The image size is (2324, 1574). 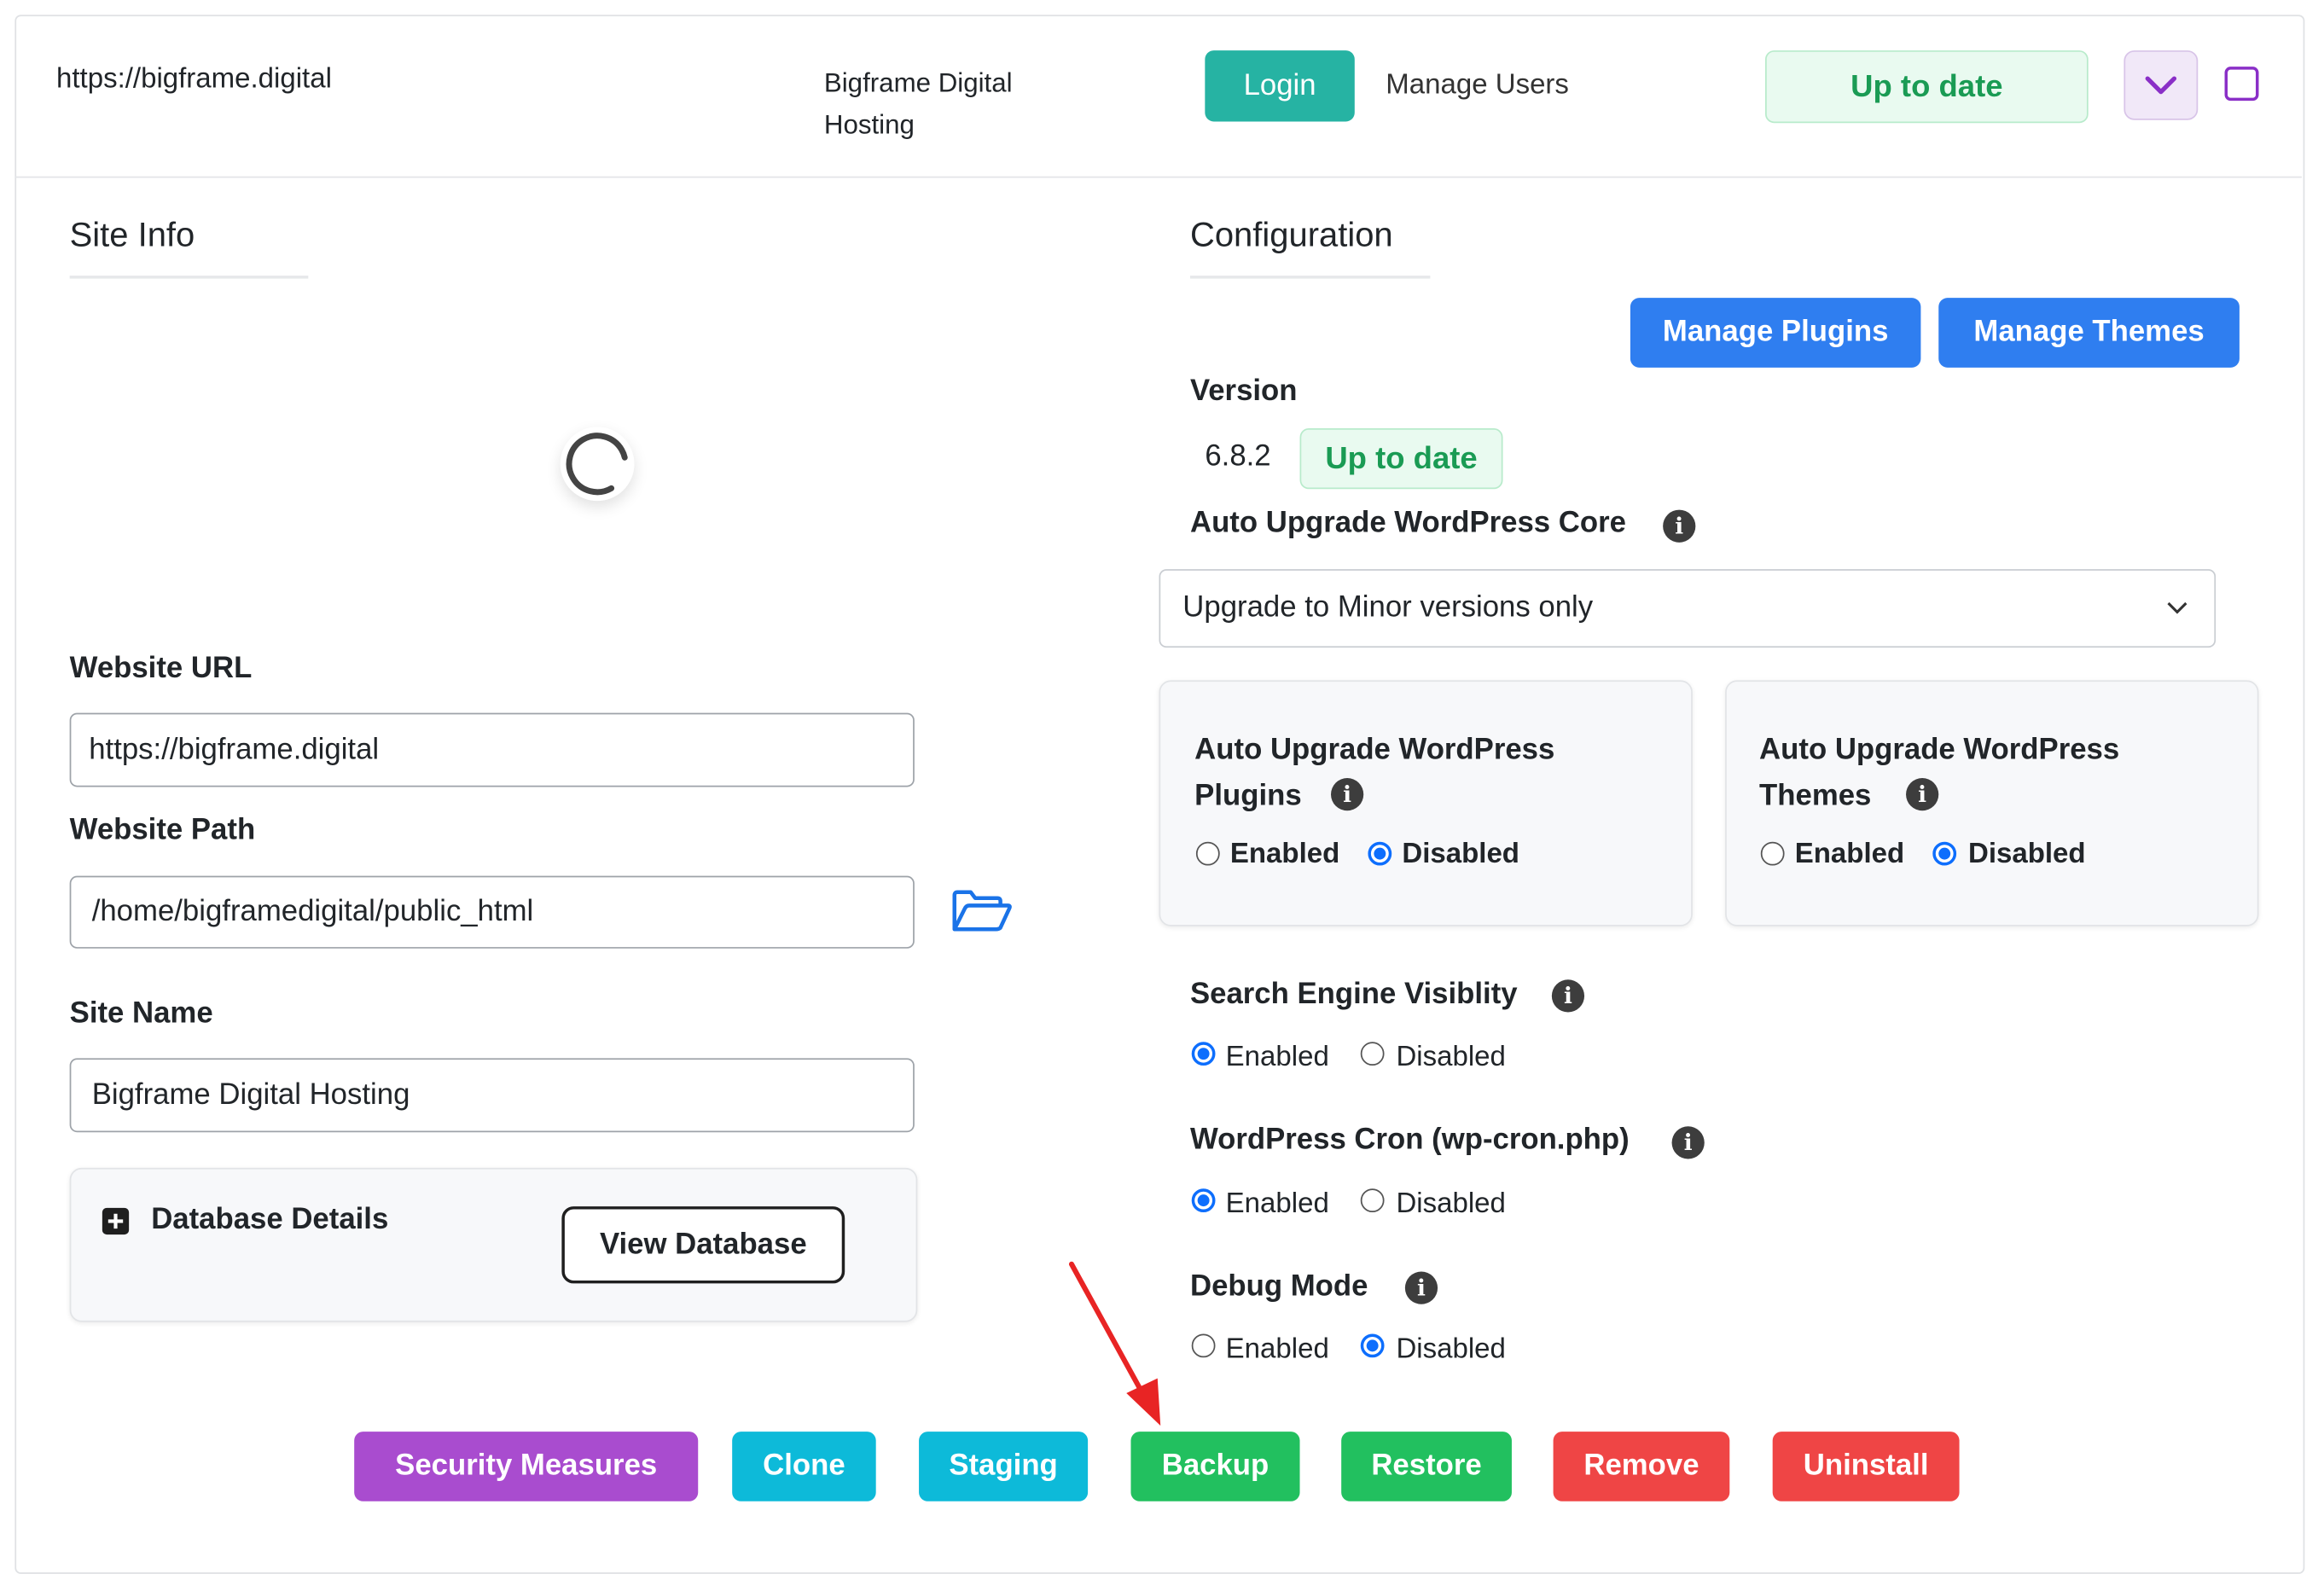 What do you see at coordinates (1815, 795) in the screenshot?
I see `auto-upgrade-themes-title-line2: Themes` at bounding box center [1815, 795].